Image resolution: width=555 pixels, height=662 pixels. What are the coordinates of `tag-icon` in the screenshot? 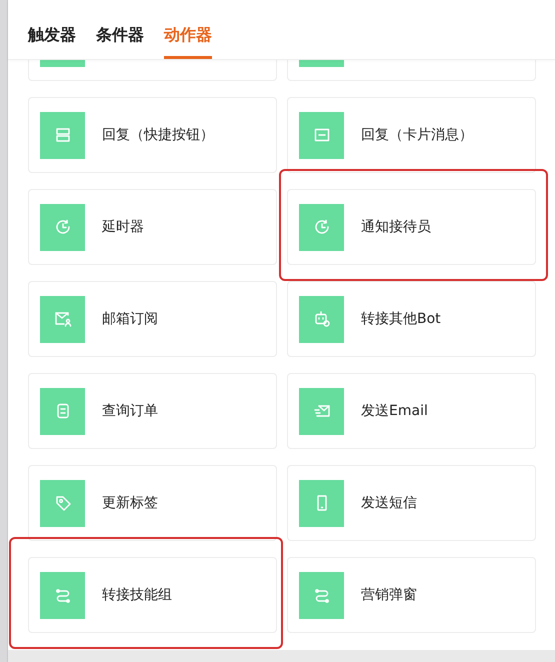 It's located at (63, 503).